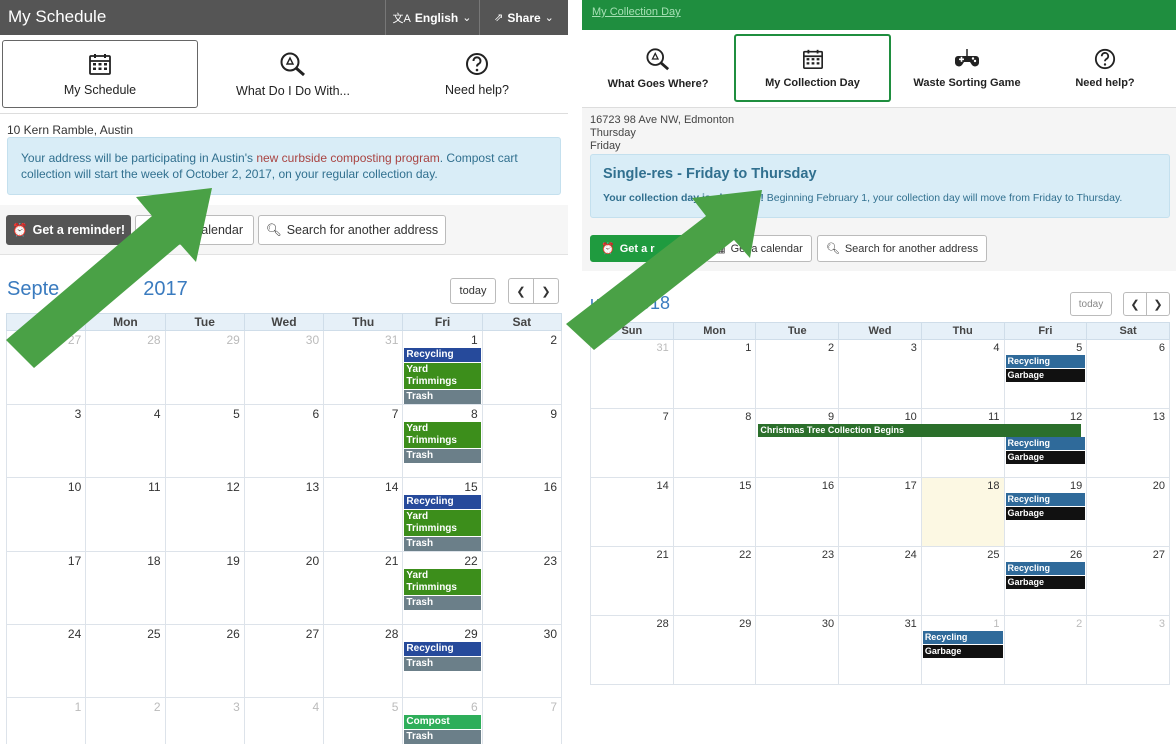  What do you see at coordinates (636, 12) in the screenshot?
I see `page-title-link: My Collection Day` at bounding box center [636, 12].